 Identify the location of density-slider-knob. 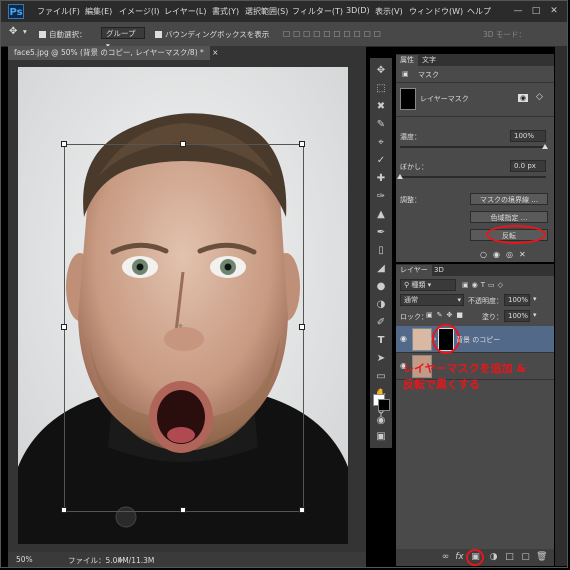
(545, 146).